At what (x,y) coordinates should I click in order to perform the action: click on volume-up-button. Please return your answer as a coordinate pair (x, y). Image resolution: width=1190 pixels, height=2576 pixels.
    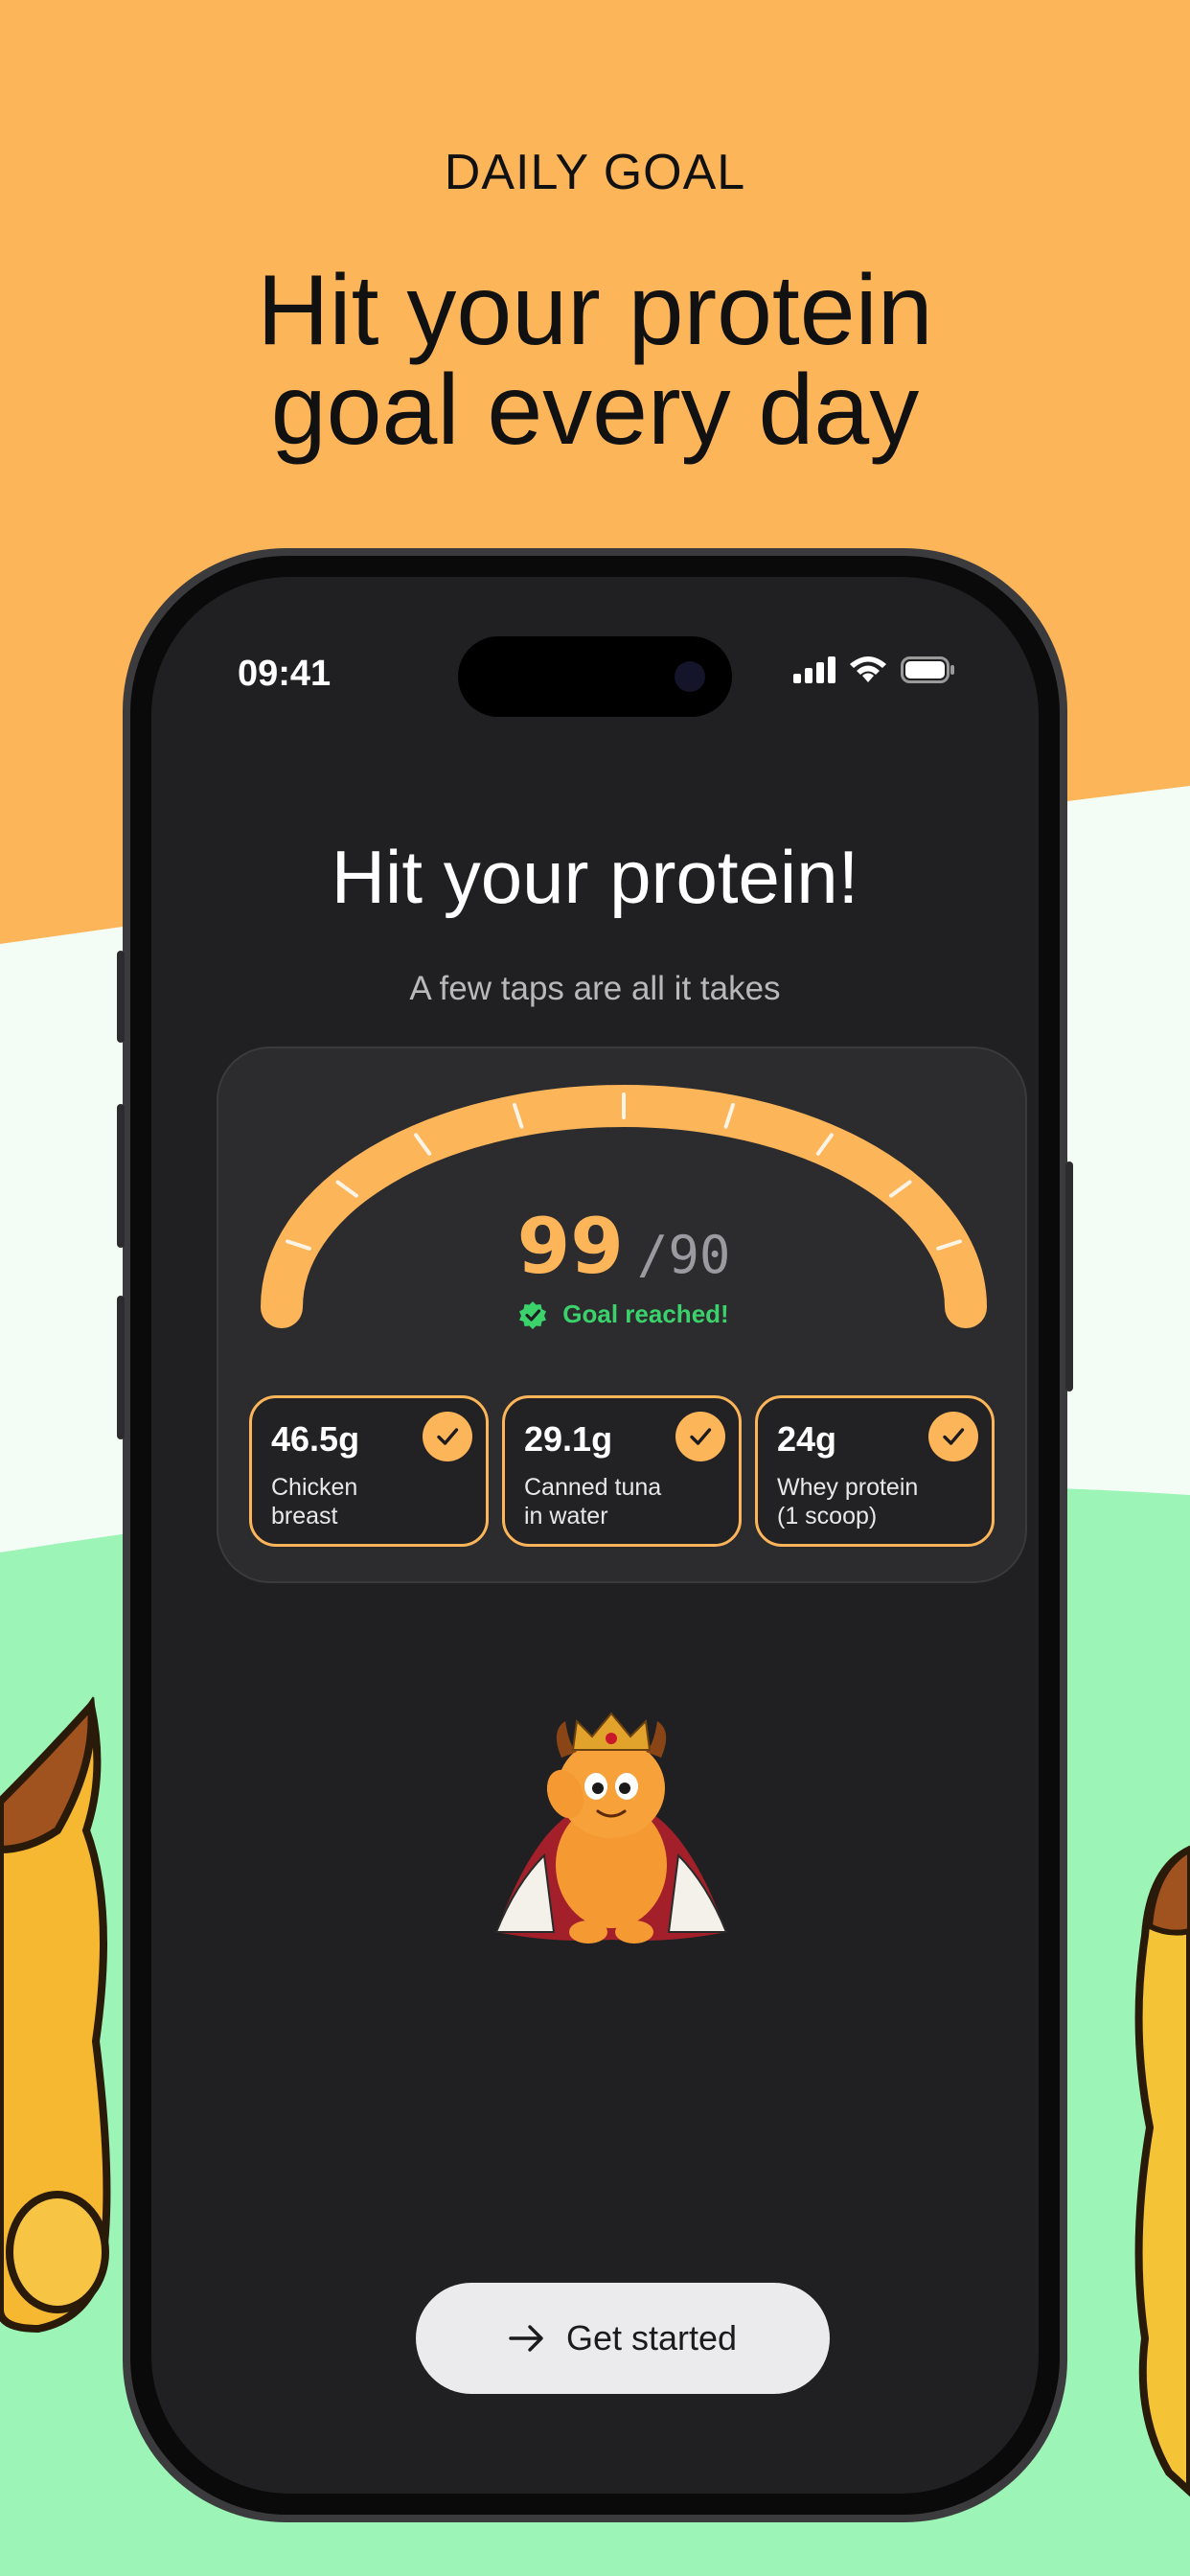
    Looking at the image, I should click on (121, 1176).